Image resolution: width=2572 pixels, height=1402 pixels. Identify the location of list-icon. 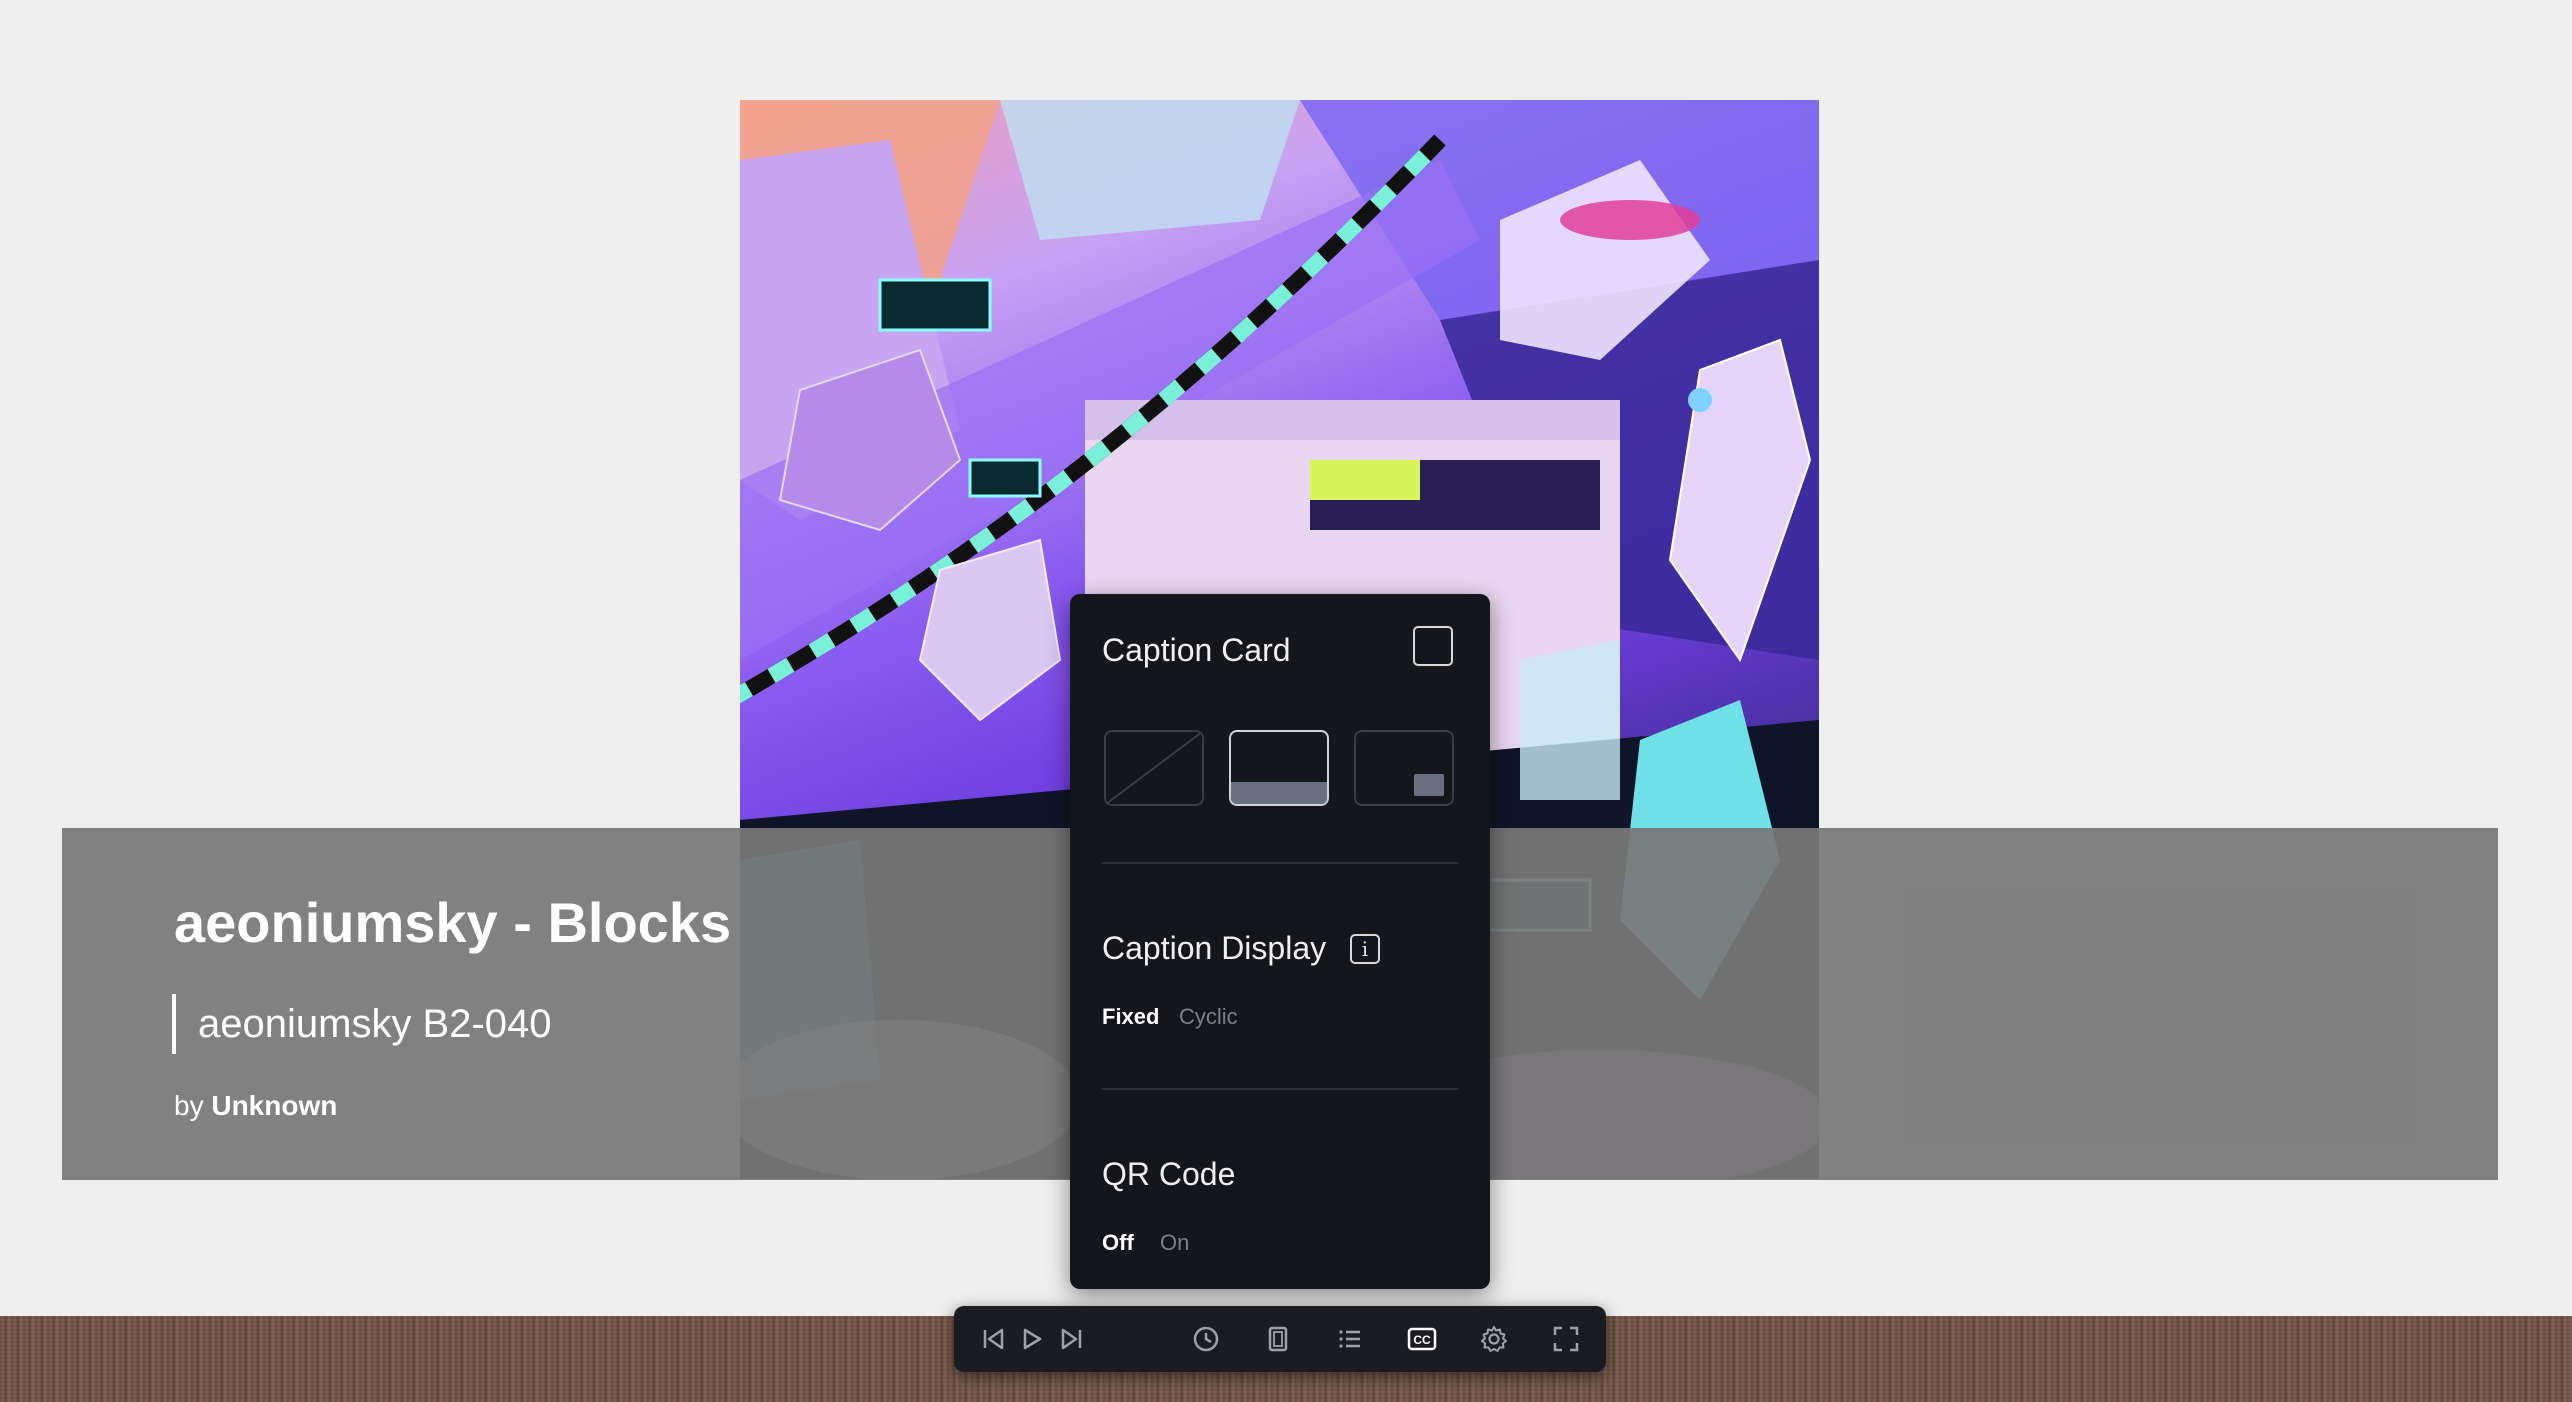
(1349, 1339).